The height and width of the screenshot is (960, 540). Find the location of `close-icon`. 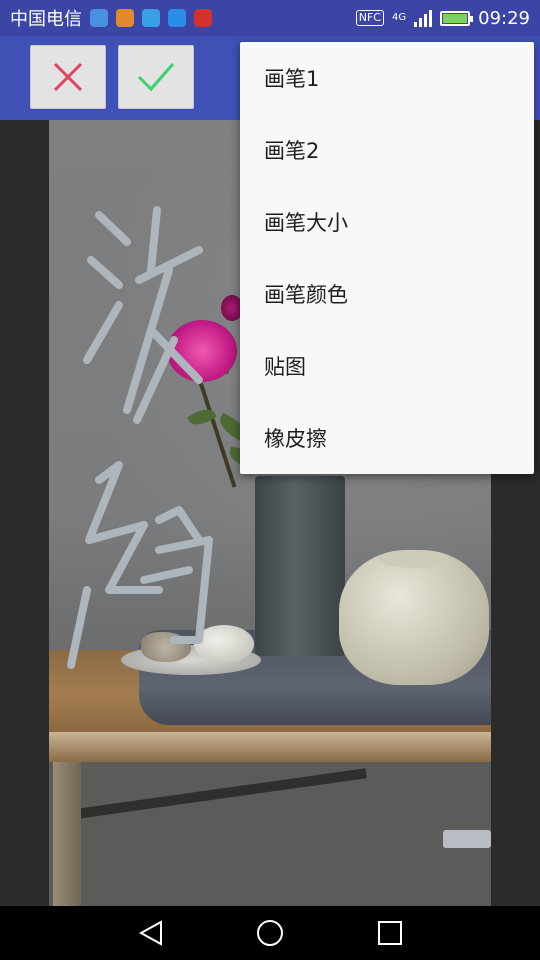

close-icon is located at coordinates (68, 77).